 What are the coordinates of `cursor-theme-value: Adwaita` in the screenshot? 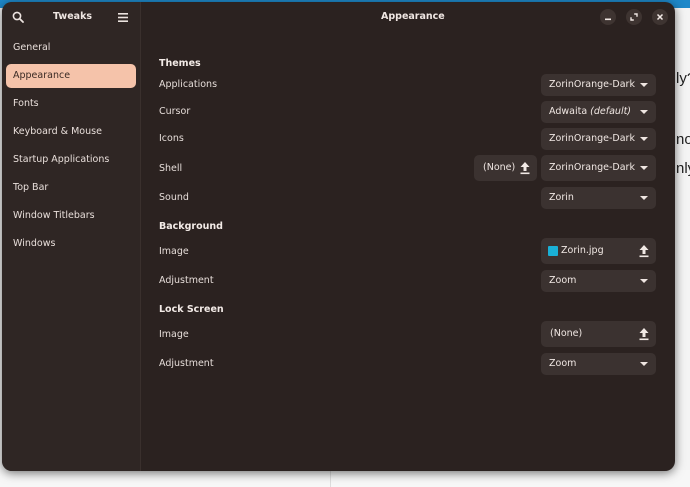 It's located at (568, 111).